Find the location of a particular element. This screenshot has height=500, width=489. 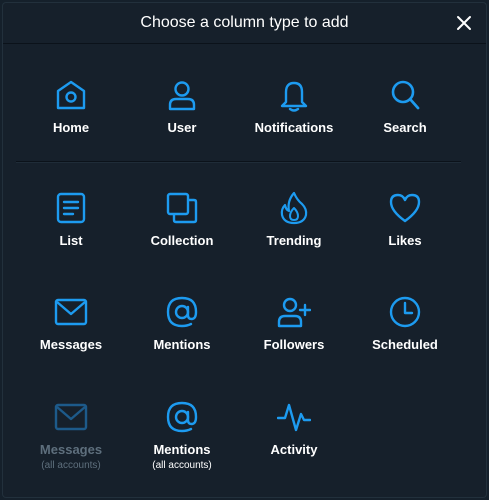

column-option-scheduled: Scheduled is located at coordinates (405, 334).